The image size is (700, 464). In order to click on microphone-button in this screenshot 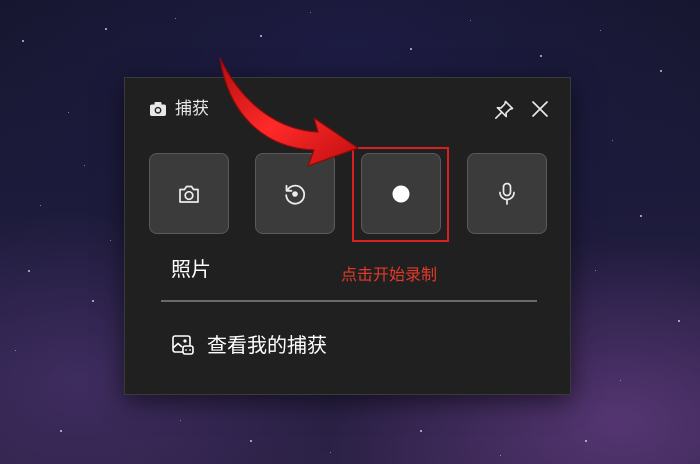, I will do `click(507, 193)`.